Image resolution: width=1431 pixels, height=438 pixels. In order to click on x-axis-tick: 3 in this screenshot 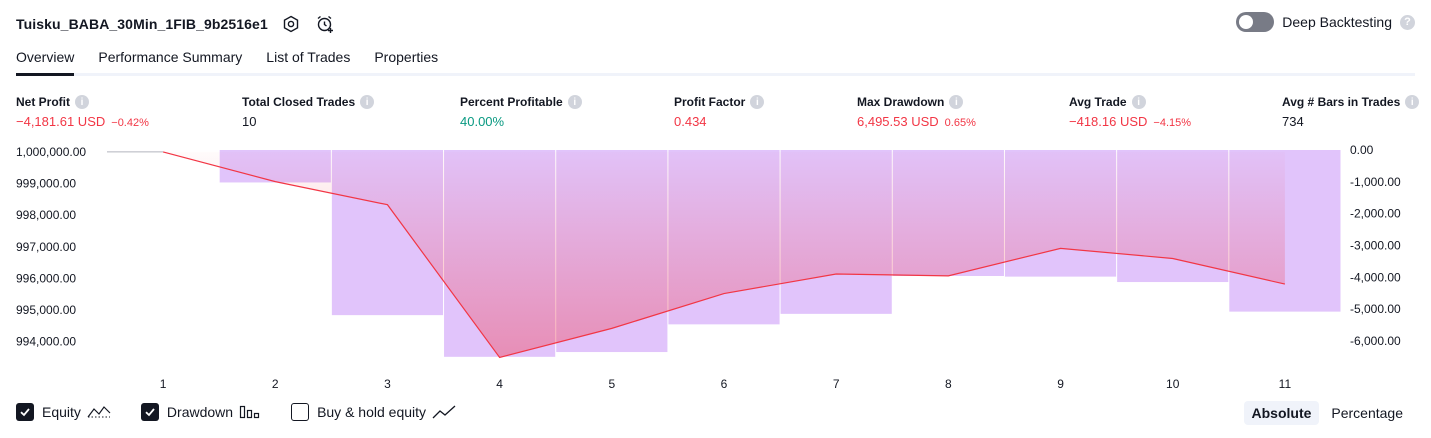, I will do `click(387, 384)`.